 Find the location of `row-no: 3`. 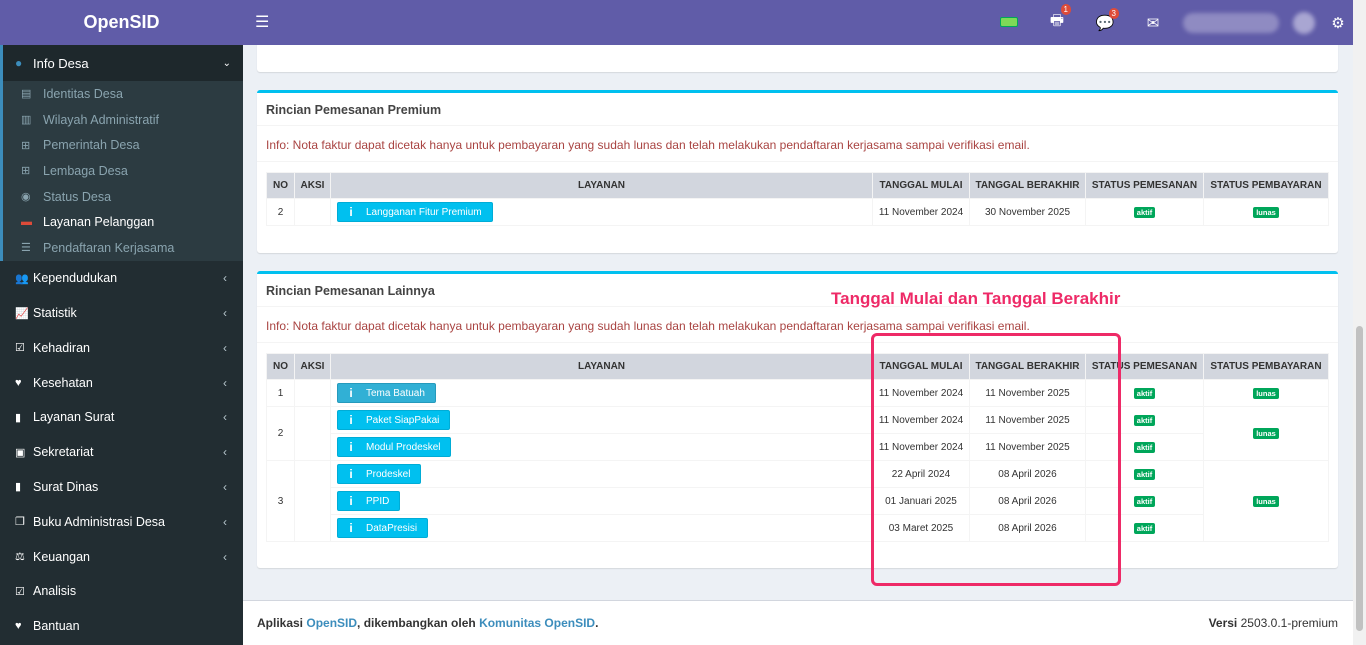

row-no: 3 is located at coordinates (280, 501).